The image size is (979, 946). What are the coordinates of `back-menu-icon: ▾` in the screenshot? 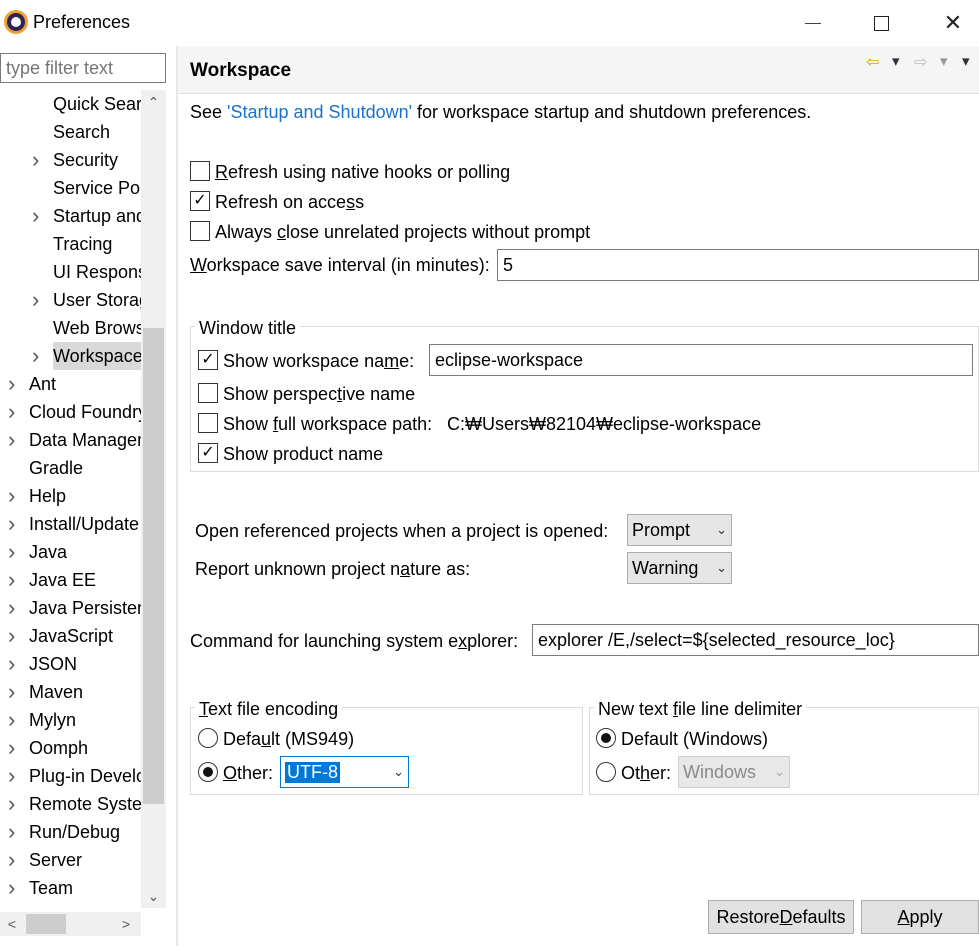 It's located at (896, 61).